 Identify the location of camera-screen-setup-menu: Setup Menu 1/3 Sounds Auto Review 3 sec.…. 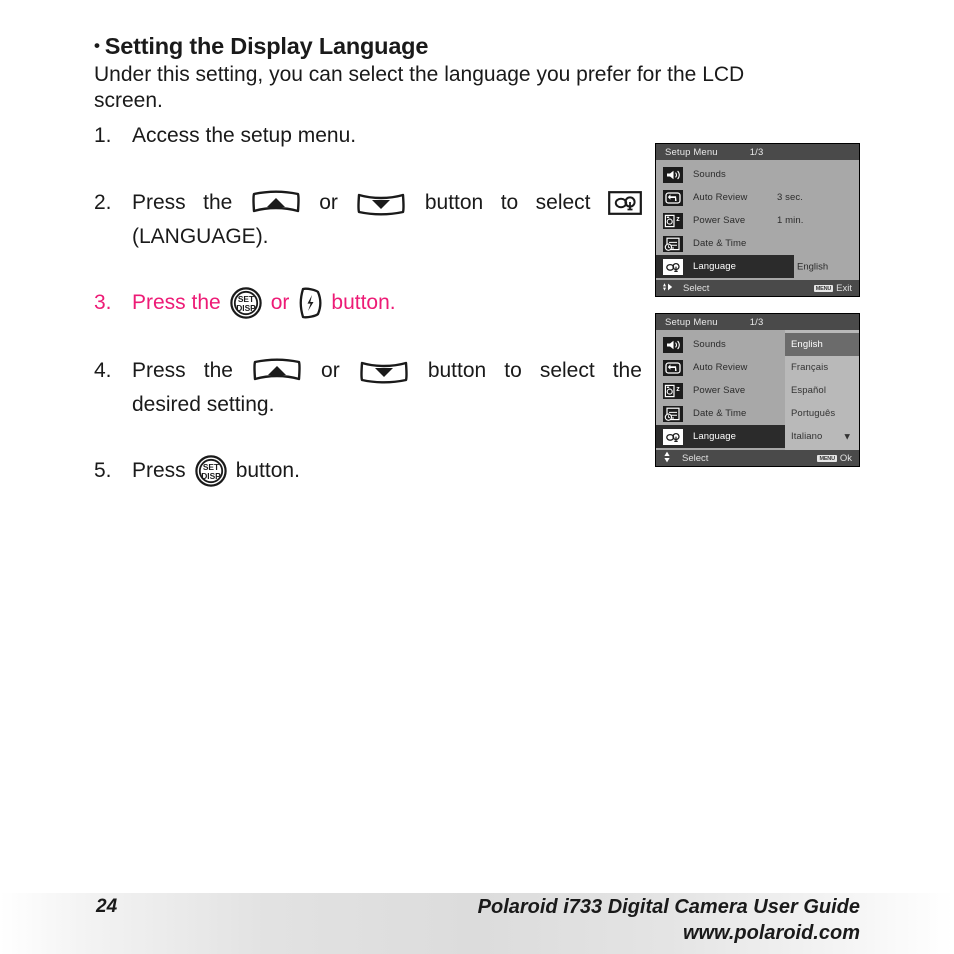
(757, 220).